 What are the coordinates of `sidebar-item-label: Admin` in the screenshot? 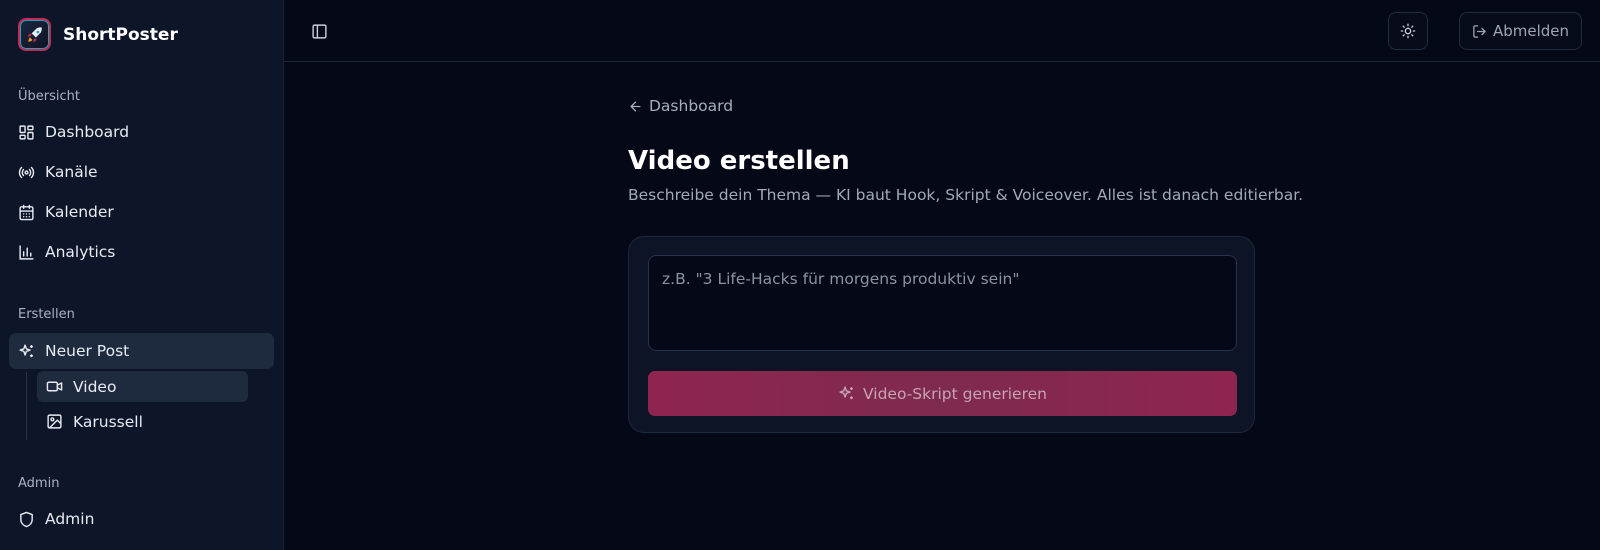 It's located at (70, 519).